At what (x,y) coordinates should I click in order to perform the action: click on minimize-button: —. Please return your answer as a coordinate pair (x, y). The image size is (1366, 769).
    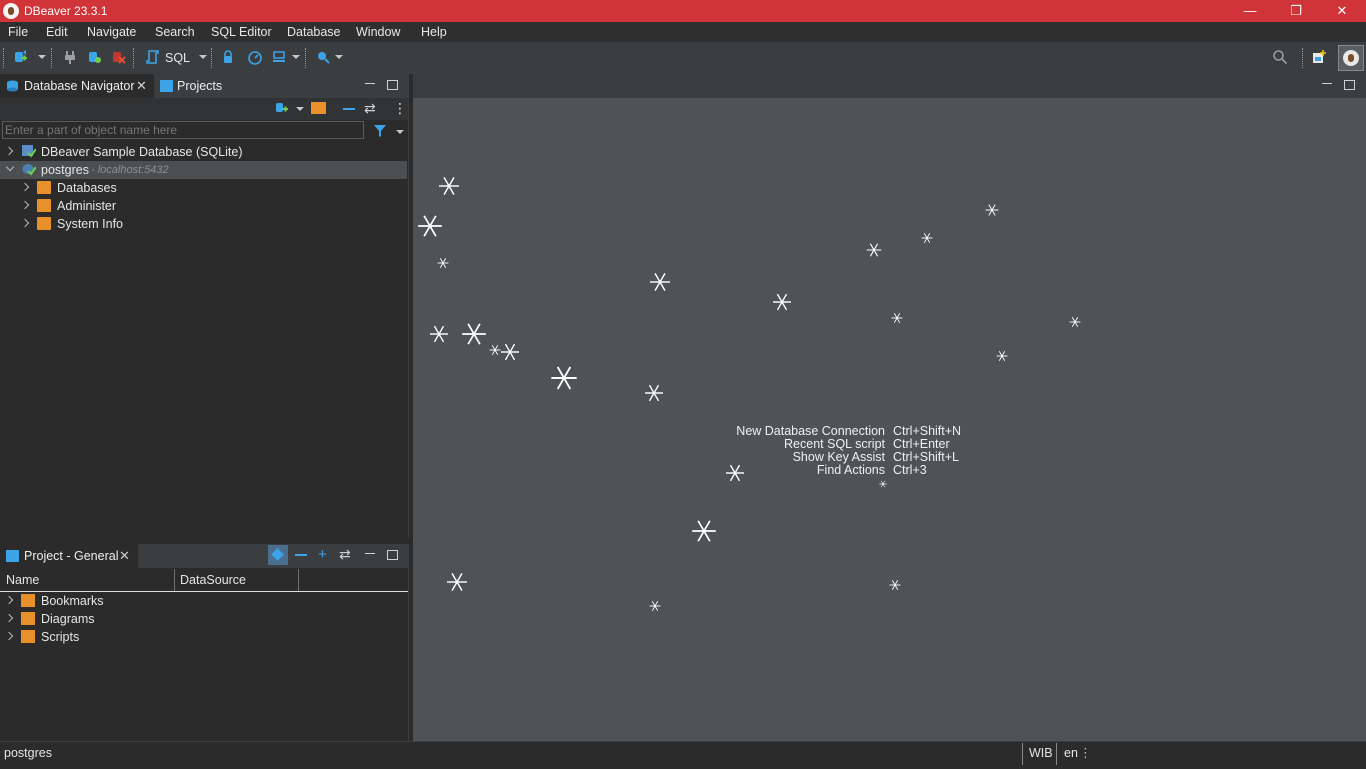
    Looking at the image, I should click on (1250, 11).